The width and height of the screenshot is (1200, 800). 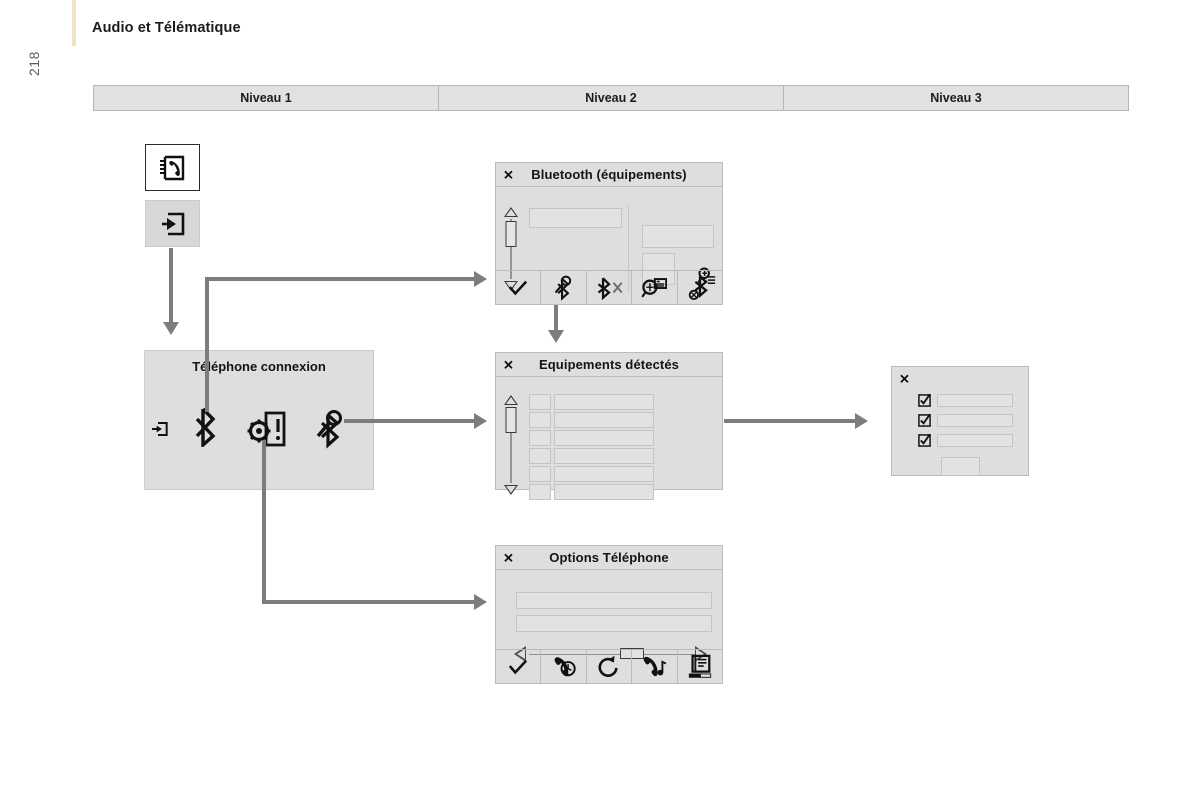 I want to click on bluetooth-icon, so click(x=206, y=427).